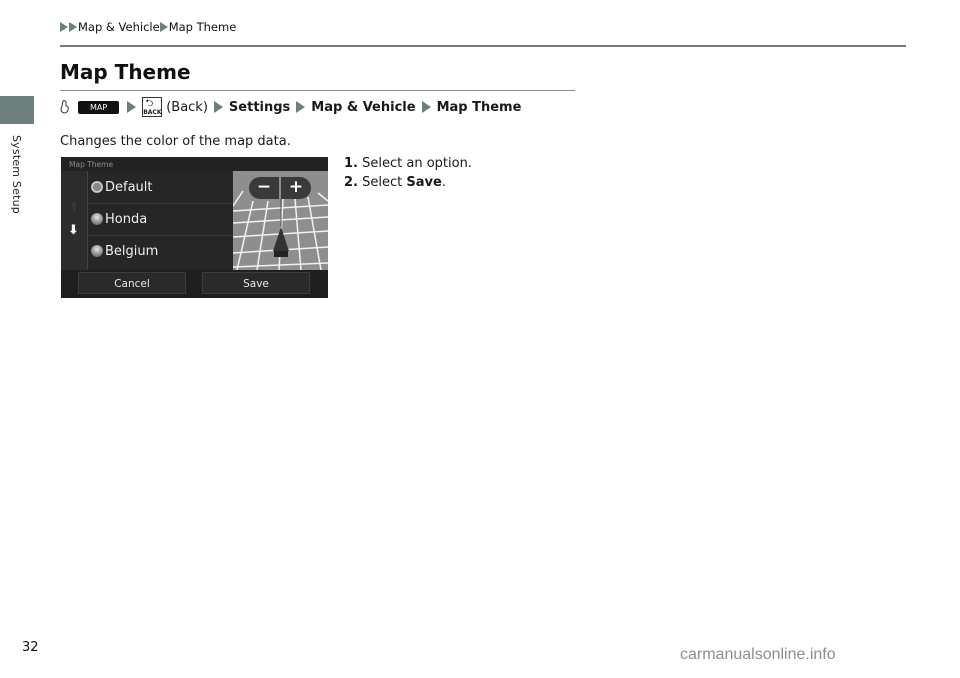 The width and height of the screenshot is (960, 678). I want to click on breadcrumb-item: Map Theme, so click(203, 27).